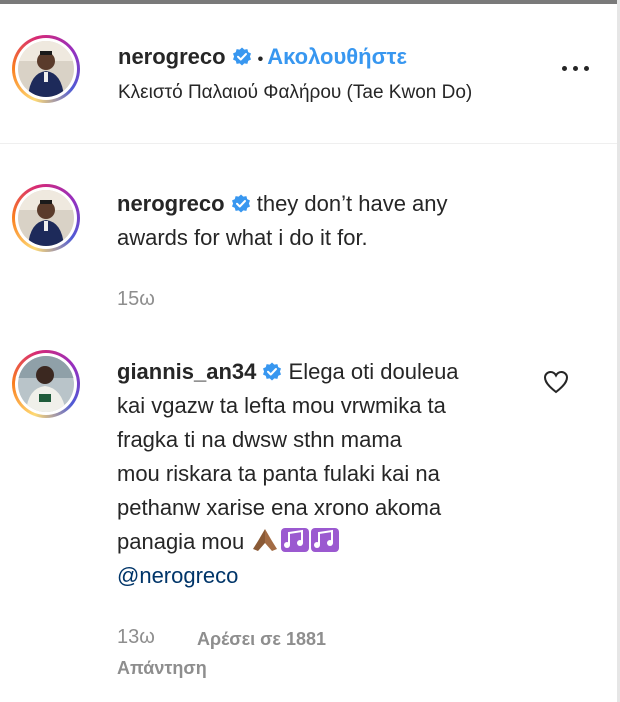 This screenshot has width=620, height=702. Describe the element at coordinates (177, 575) in the screenshot. I see `mention-link: @nerogreco` at that location.